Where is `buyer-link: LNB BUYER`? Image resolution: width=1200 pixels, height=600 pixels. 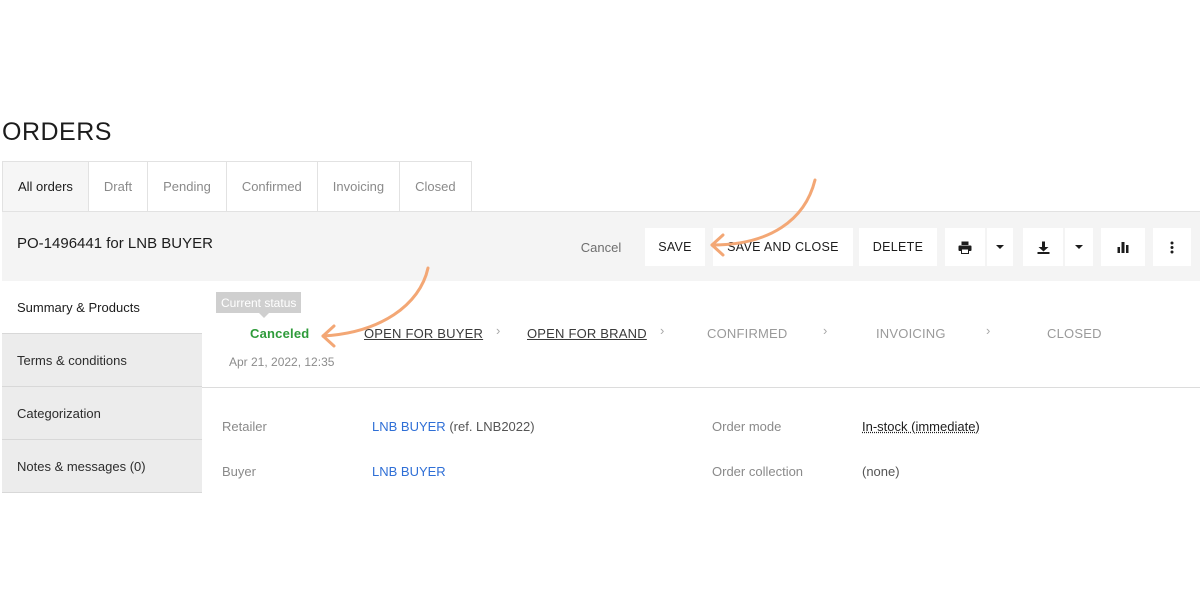
buyer-link: LNB BUYER is located at coordinates (409, 471).